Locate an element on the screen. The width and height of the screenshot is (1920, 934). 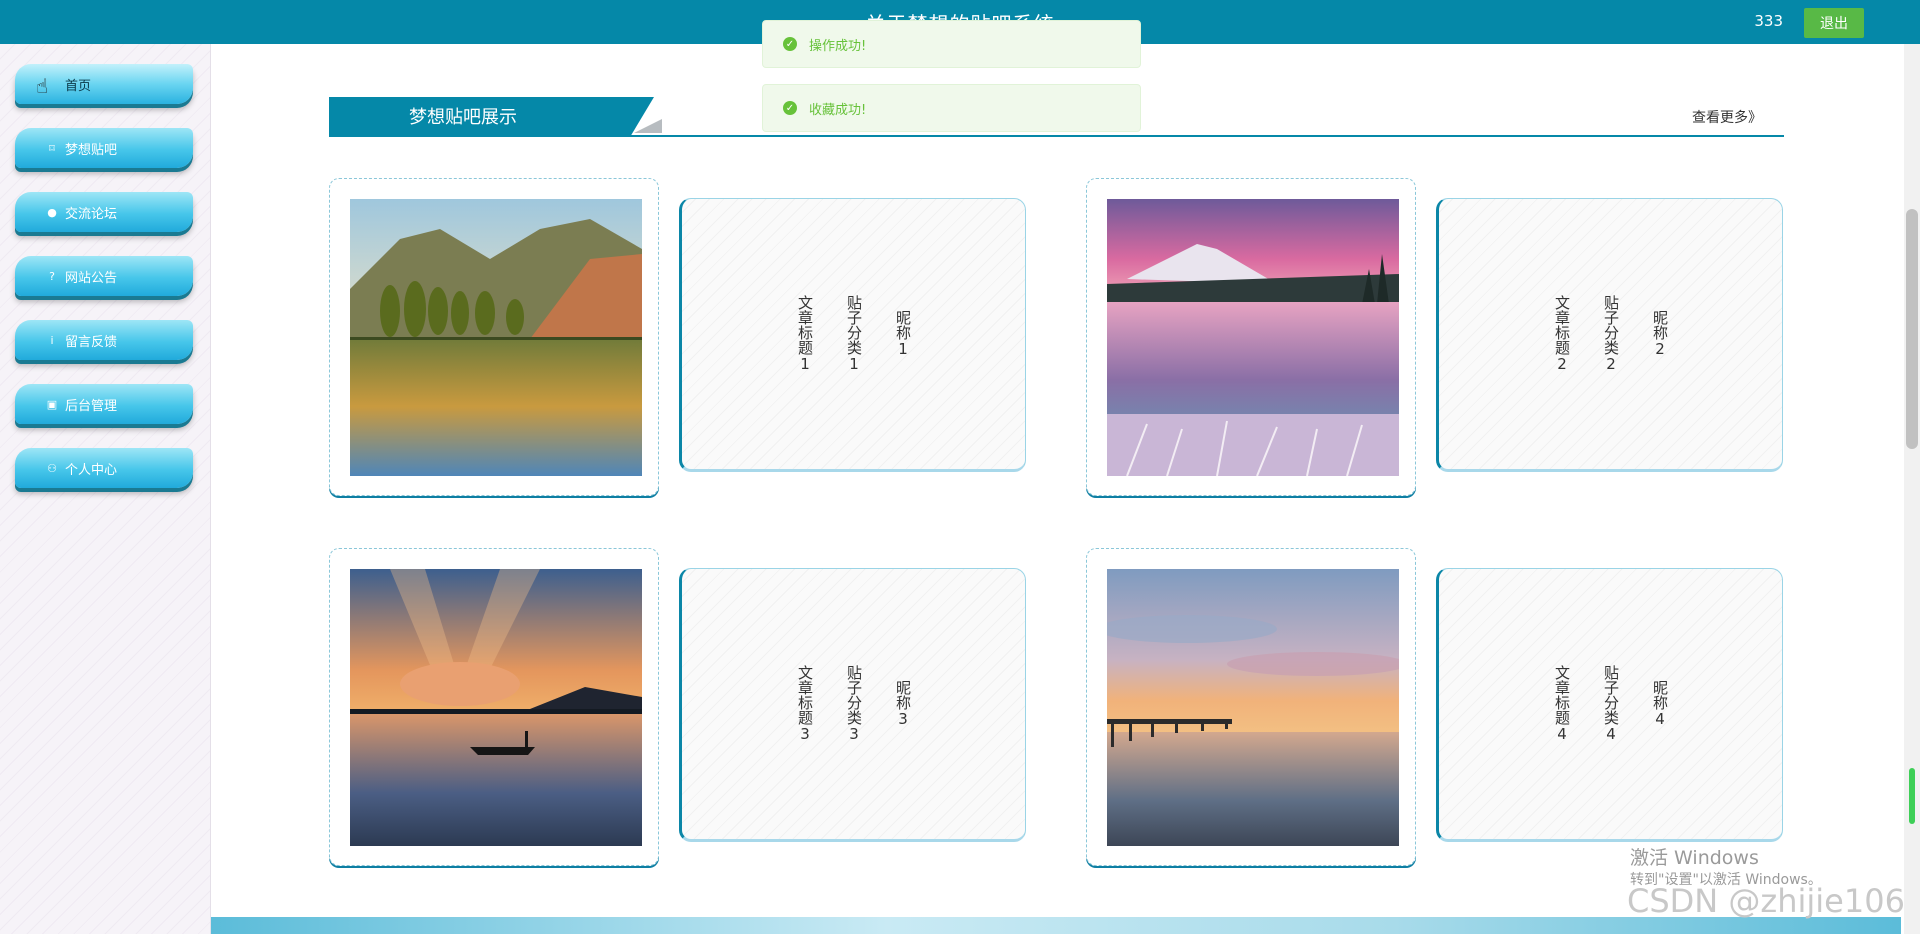
username: 333 is located at coordinates (1768, 21).